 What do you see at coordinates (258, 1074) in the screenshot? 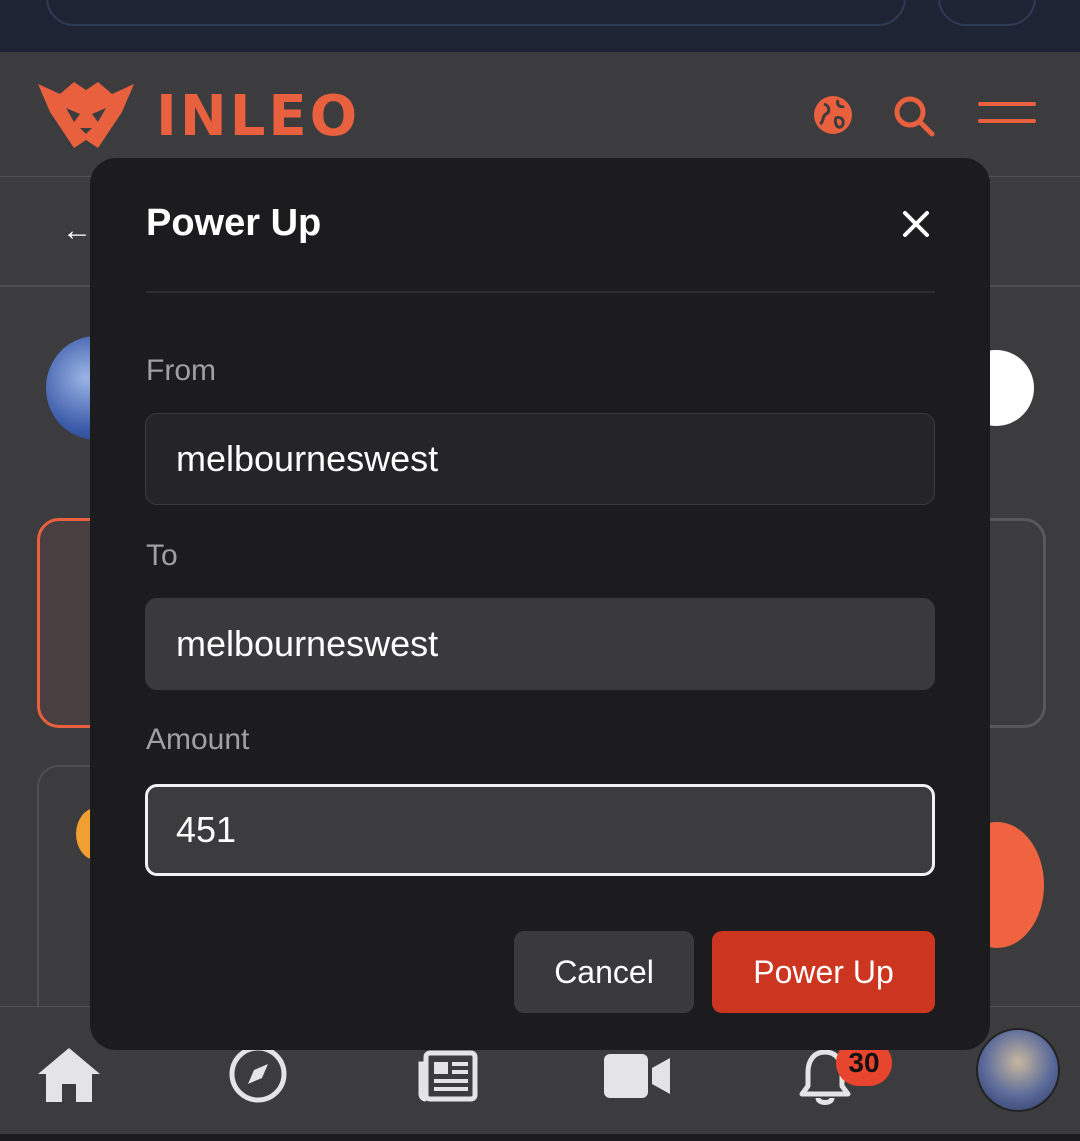
I see `compass-icon` at bounding box center [258, 1074].